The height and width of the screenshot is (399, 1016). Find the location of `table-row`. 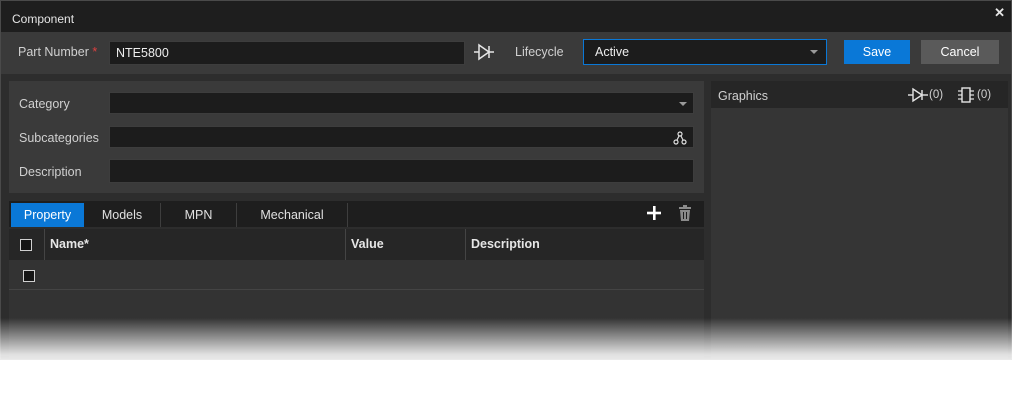

table-row is located at coordinates (356, 275).